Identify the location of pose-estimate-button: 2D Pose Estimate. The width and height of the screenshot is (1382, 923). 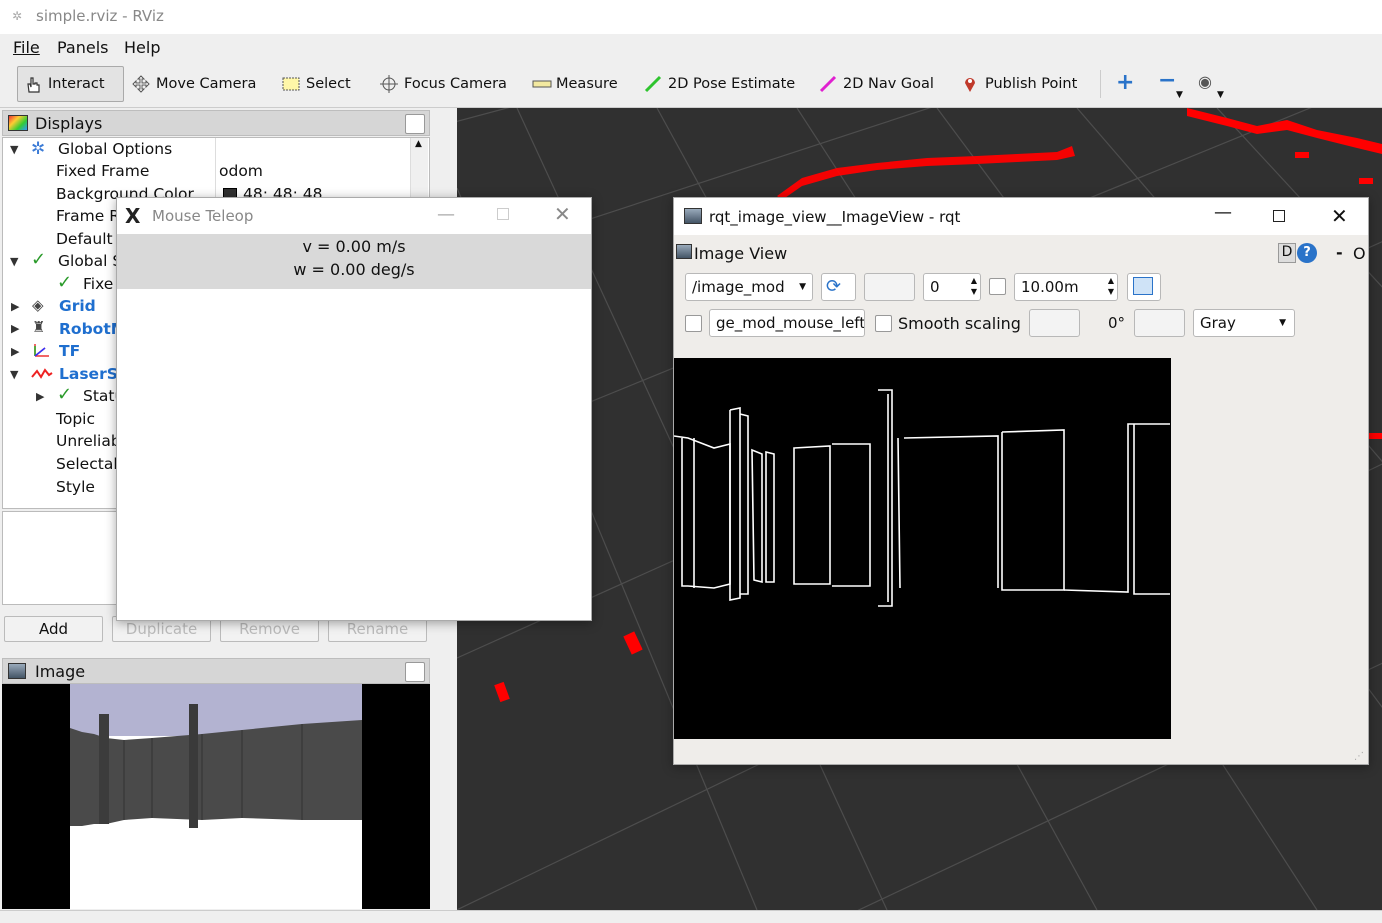
(719, 84).